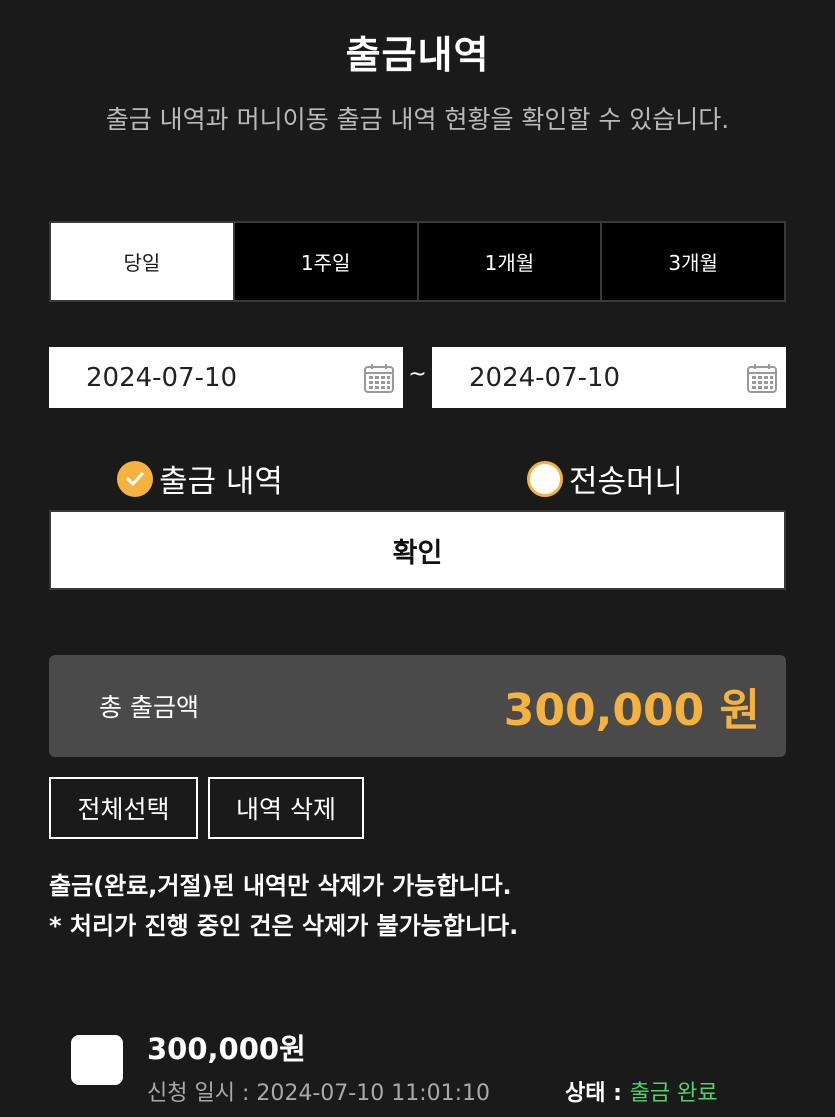 Image resolution: width=835 pixels, height=1117 pixels. What do you see at coordinates (280, 886) in the screenshot?
I see `notice-text: 출금(완료,거절)된 내역만 삭제가 가능합니다.` at bounding box center [280, 886].